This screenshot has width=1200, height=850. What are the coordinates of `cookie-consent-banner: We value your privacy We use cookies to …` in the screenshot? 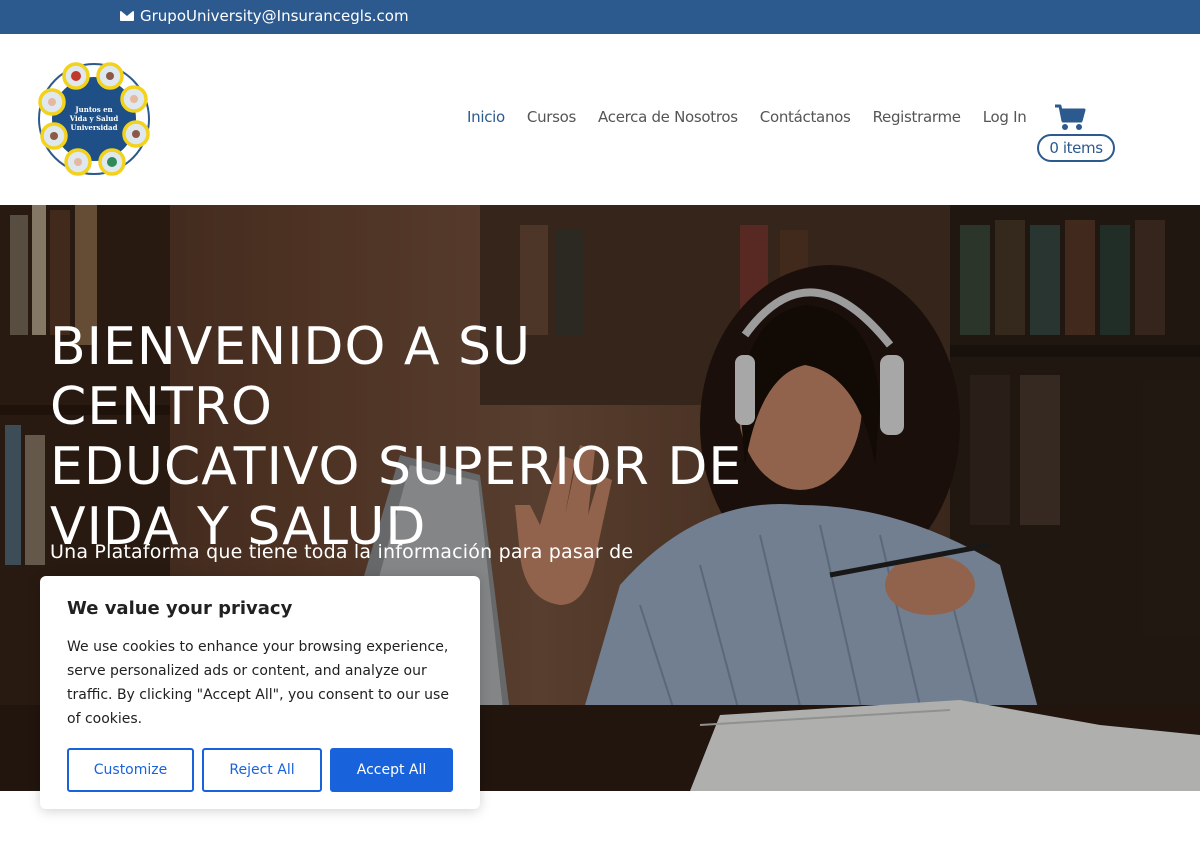 It's located at (260, 692).